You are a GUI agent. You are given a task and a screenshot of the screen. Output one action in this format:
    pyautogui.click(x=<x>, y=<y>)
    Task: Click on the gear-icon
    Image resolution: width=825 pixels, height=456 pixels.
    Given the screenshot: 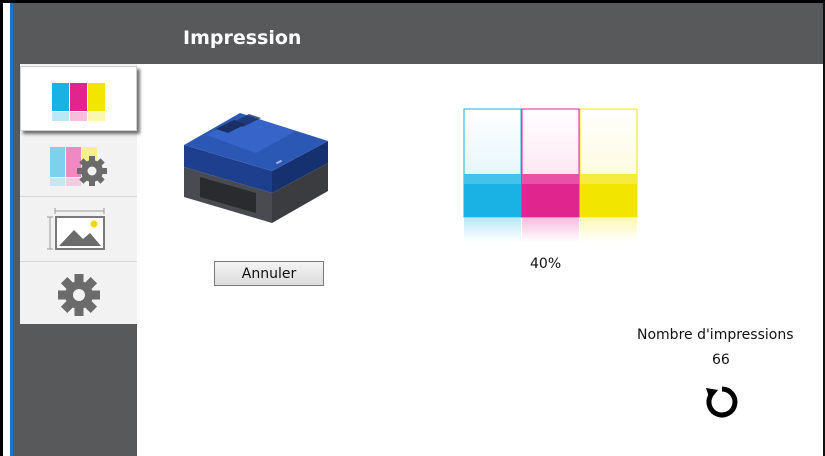 What is the action you would take?
    pyautogui.click(x=78, y=294)
    